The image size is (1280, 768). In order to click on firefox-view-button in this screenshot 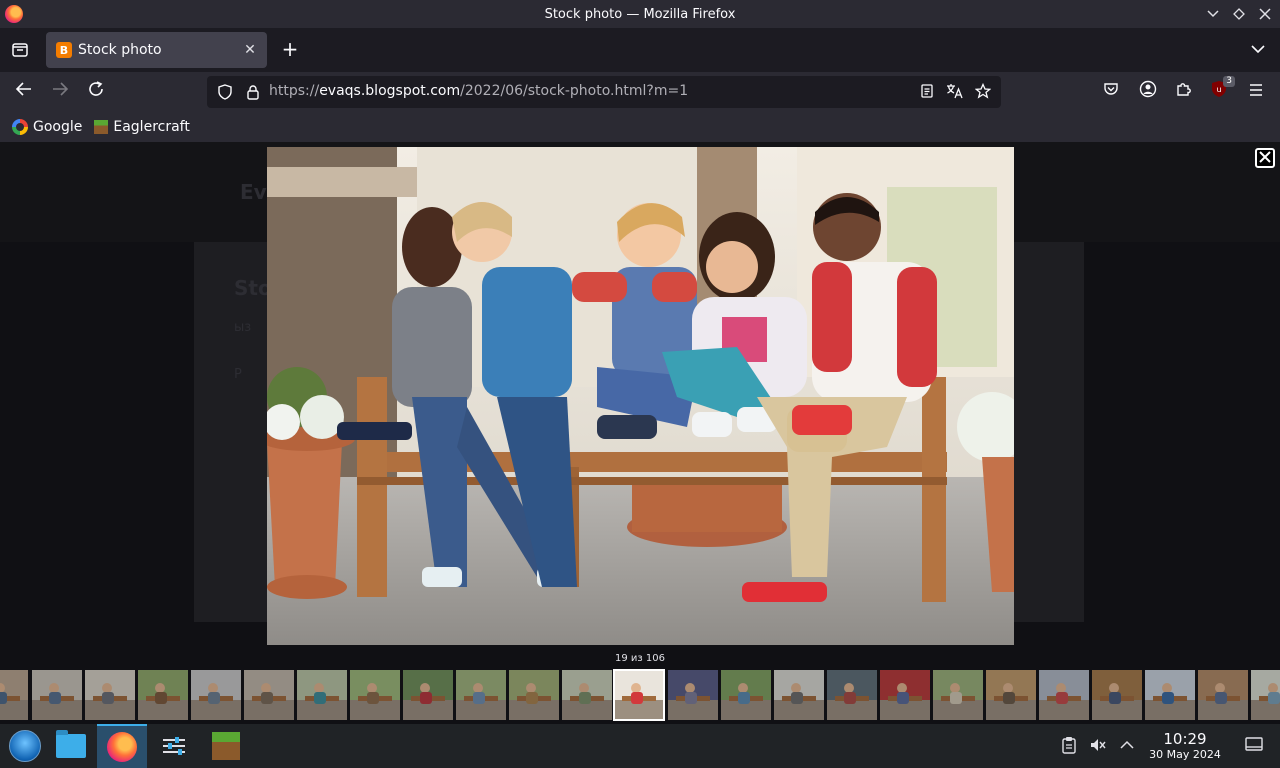, I will do `click(20, 50)`.